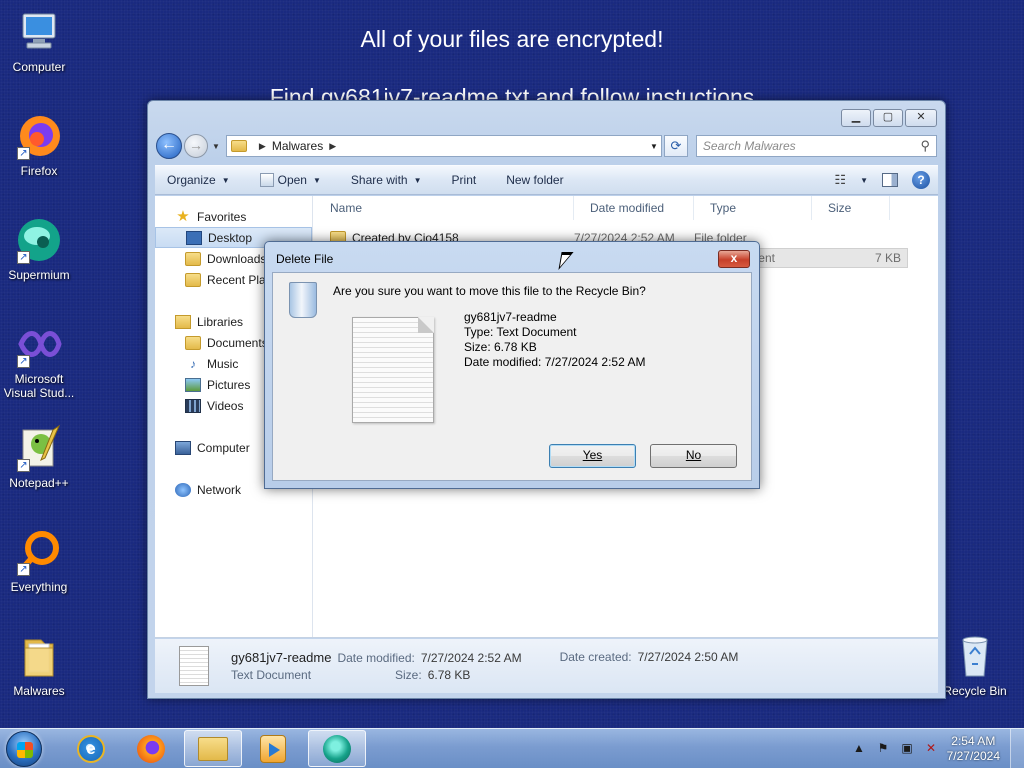 This screenshot has width=1024, height=768. What do you see at coordinates (337, 748) in the screenshot?
I see `taskbar-supermium` at bounding box center [337, 748].